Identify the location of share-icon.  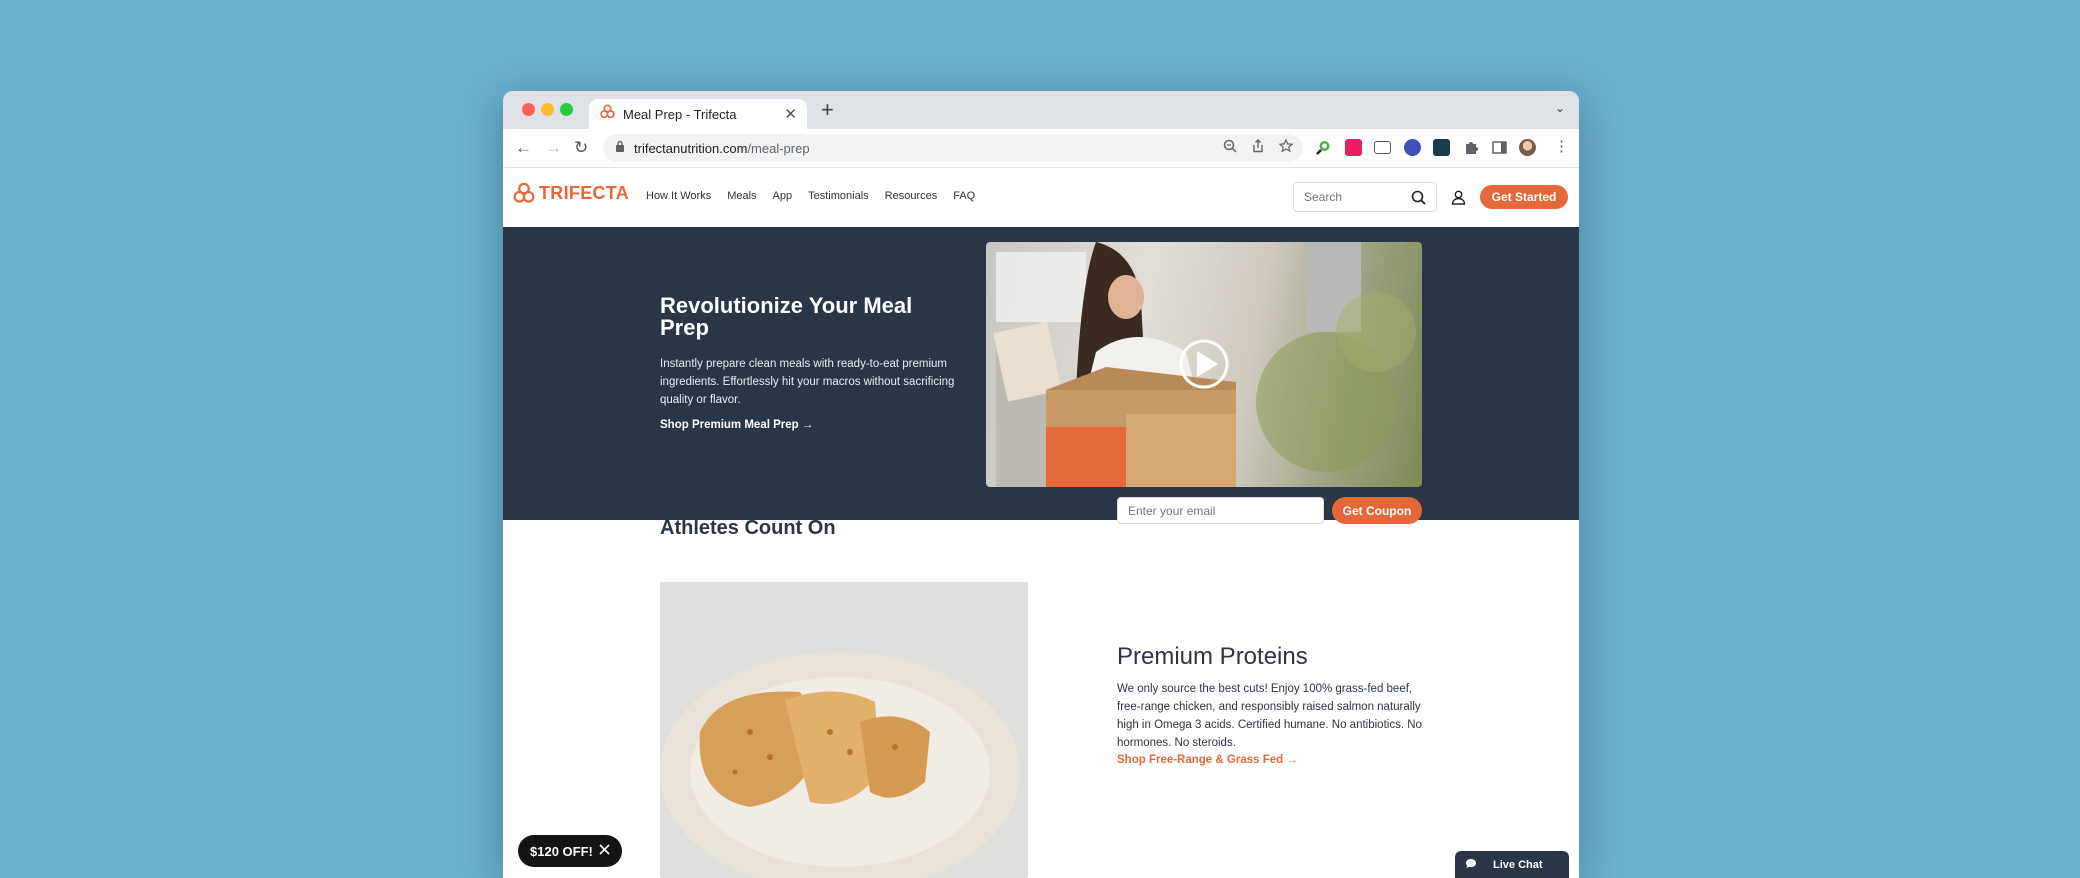
(1258, 148).